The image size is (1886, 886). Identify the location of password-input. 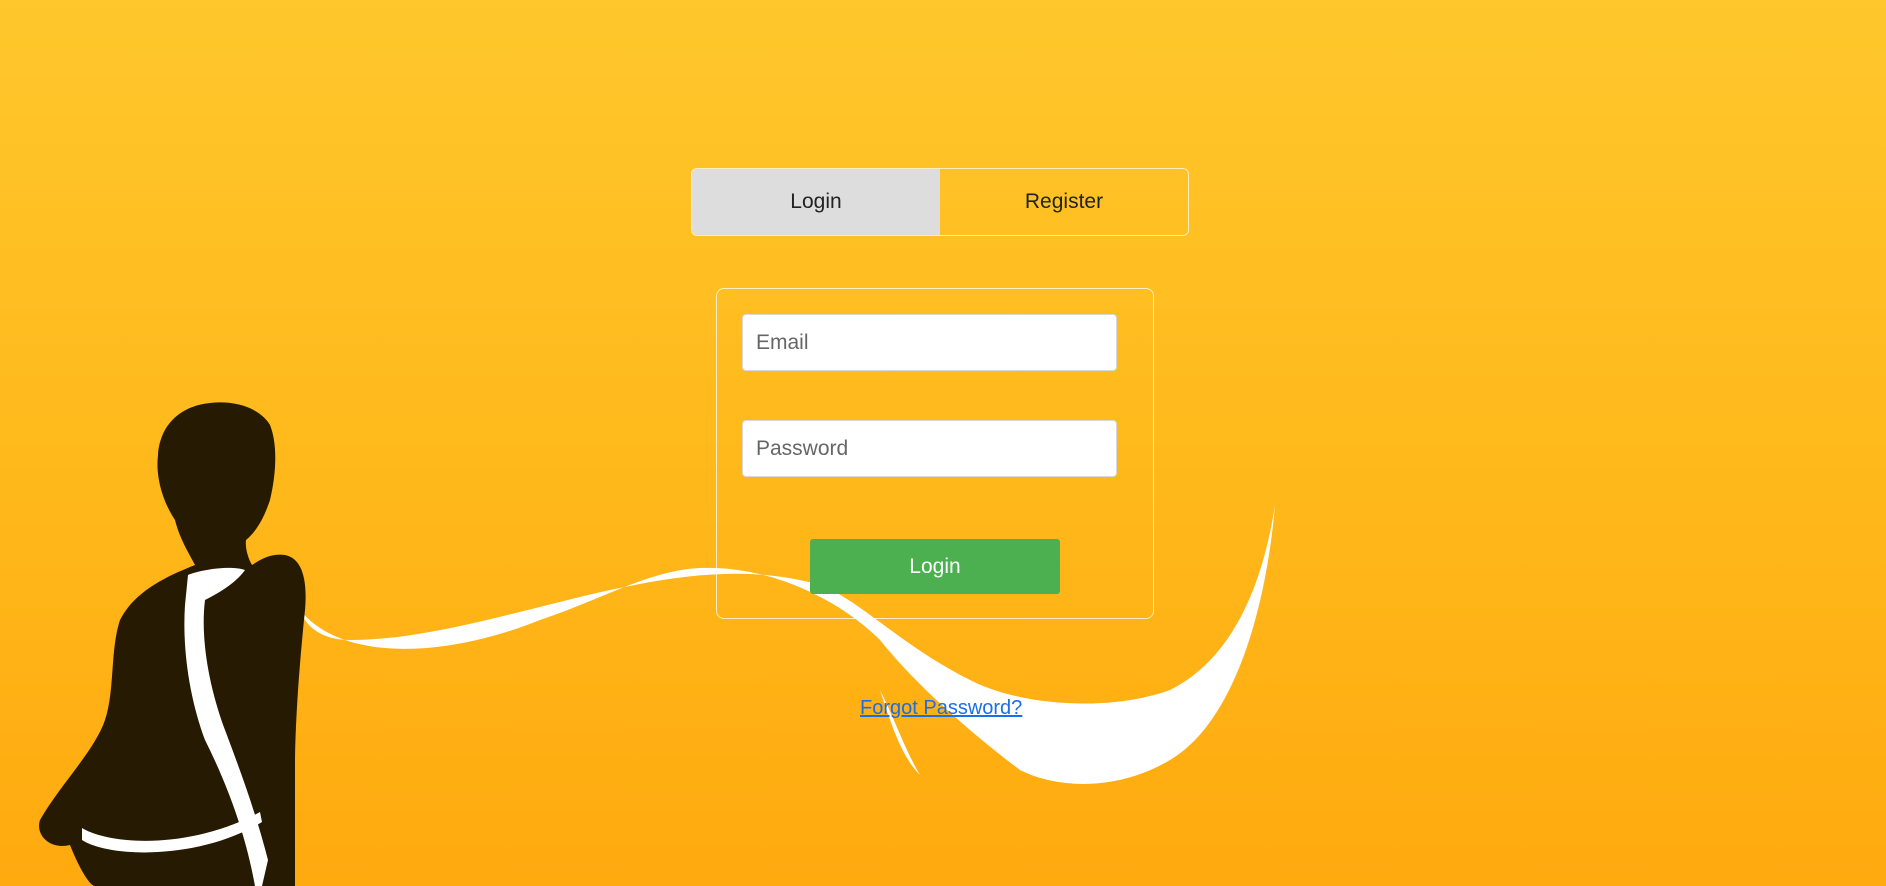
(929, 448).